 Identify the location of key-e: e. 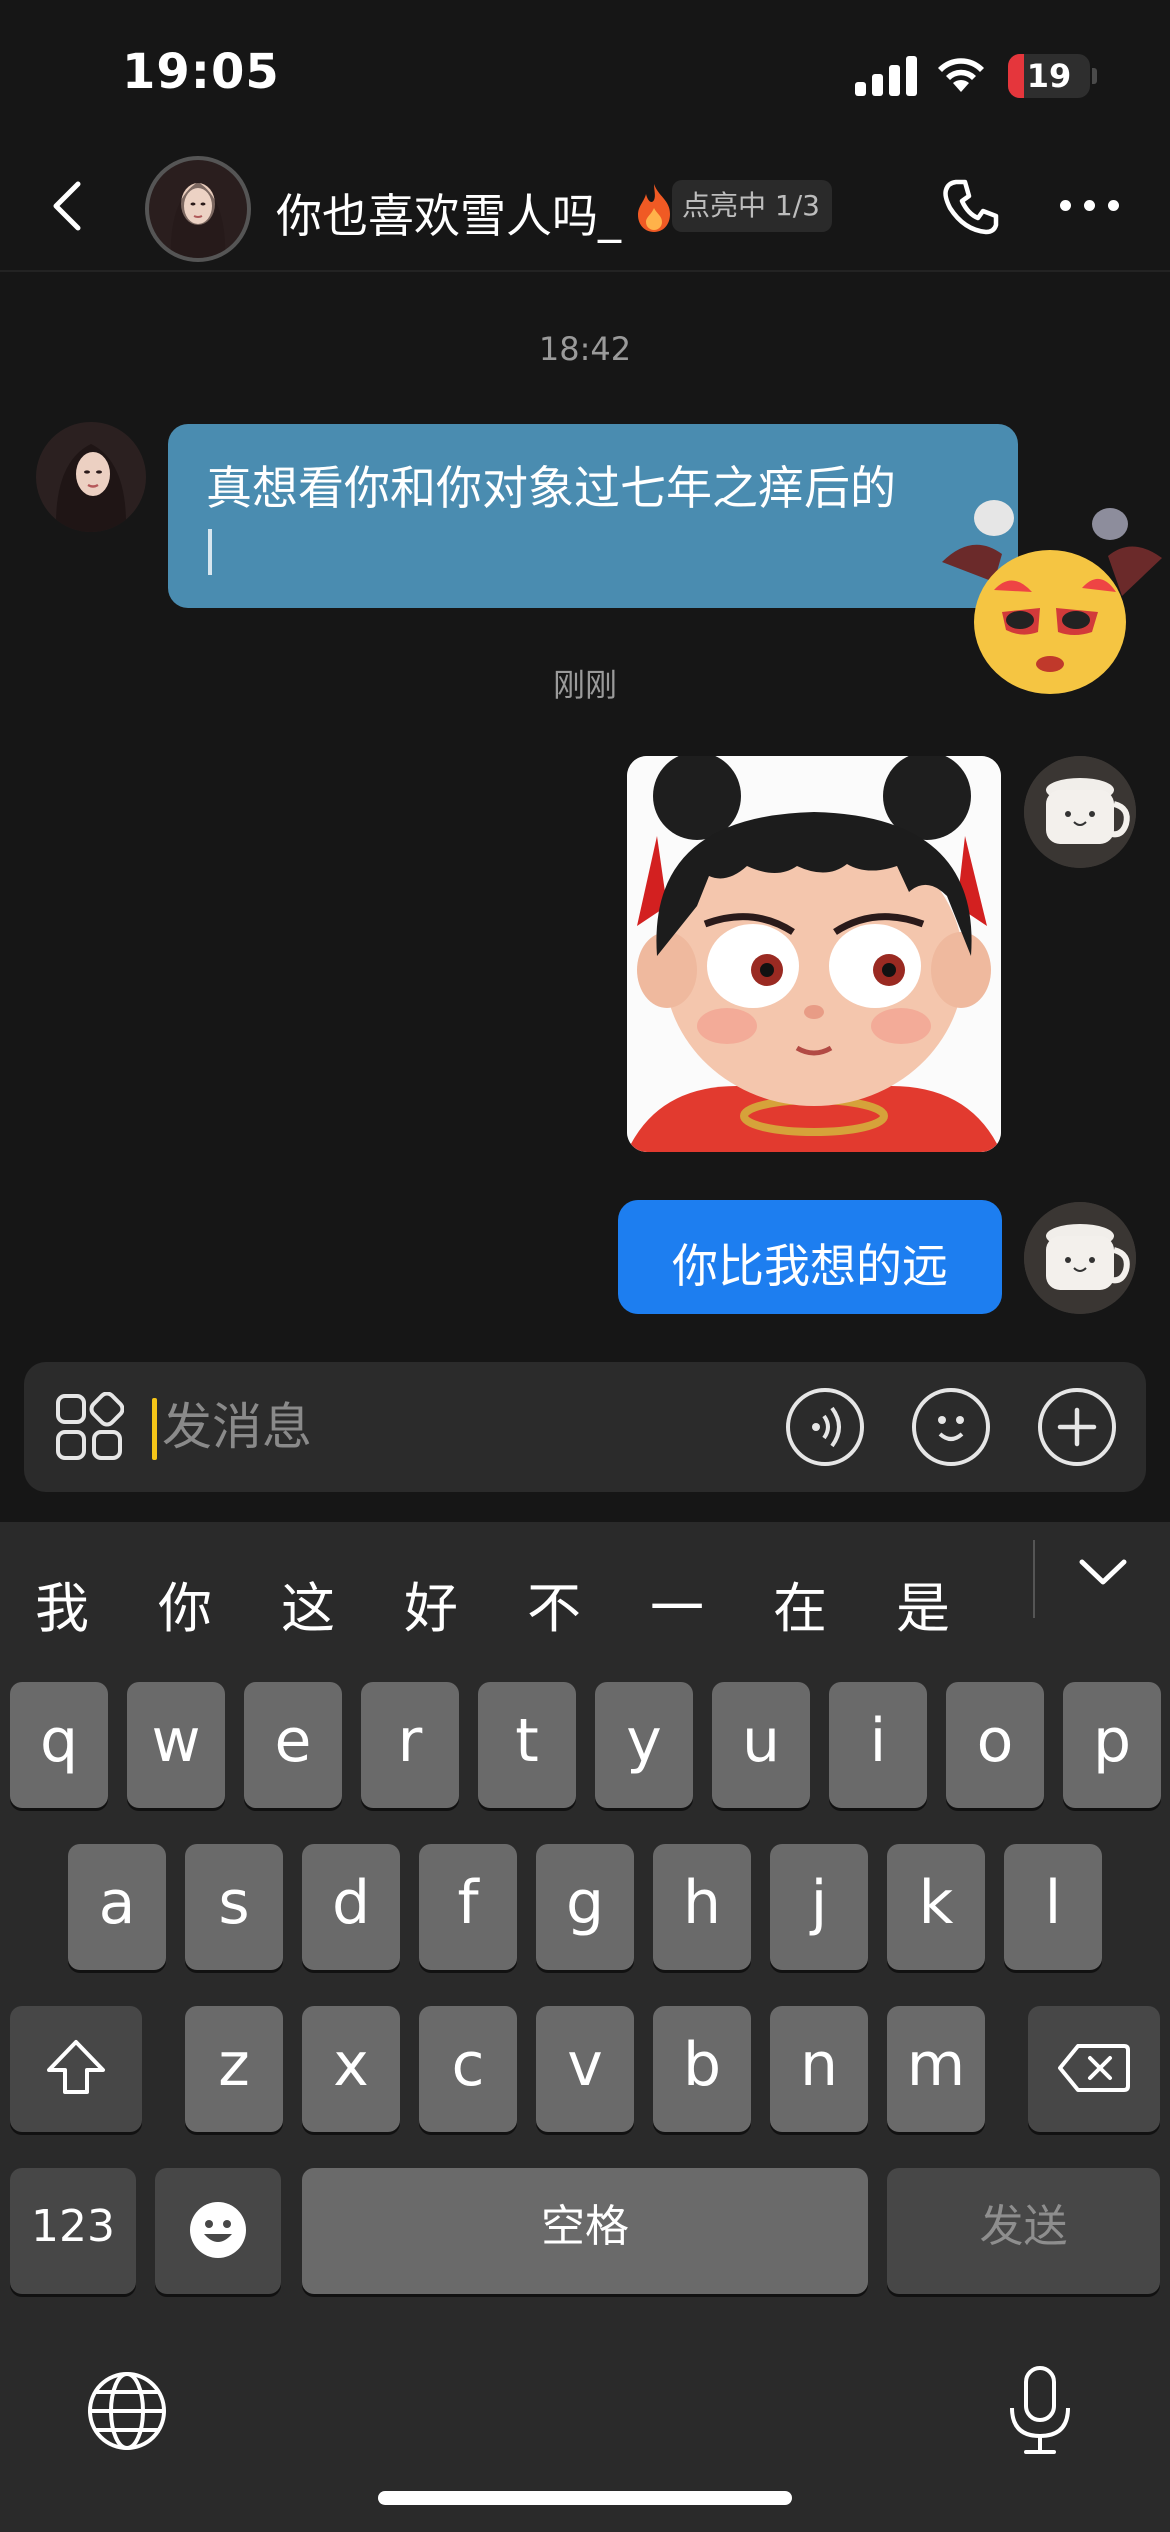
(293, 1745).